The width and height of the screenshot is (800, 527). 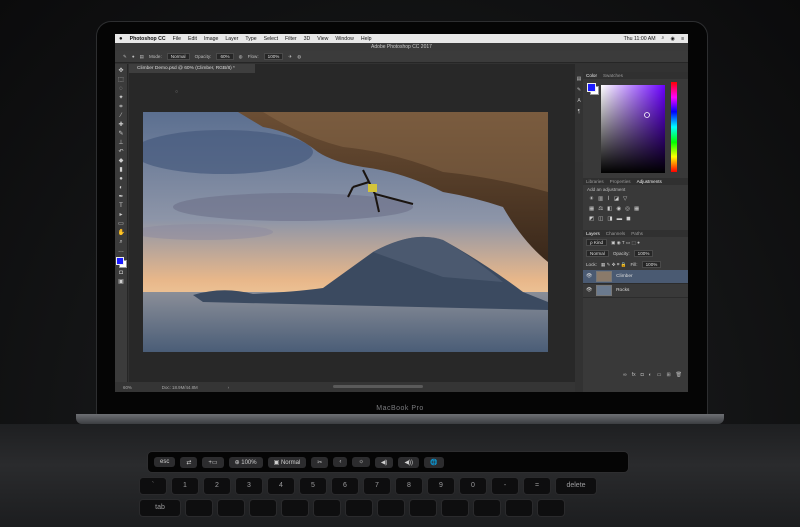 What do you see at coordinates (217, 486) in the screenshot?
I see `key: 2` at bounding box center [217, 486].